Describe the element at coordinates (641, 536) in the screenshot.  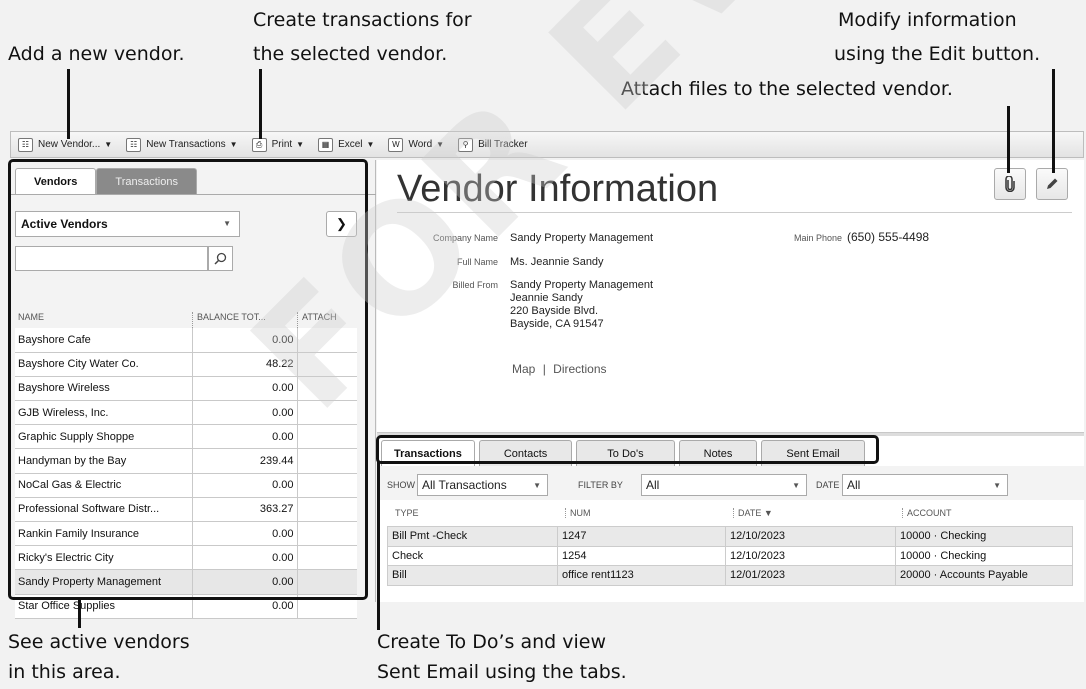
I see `tx-num: 1247` at that location.